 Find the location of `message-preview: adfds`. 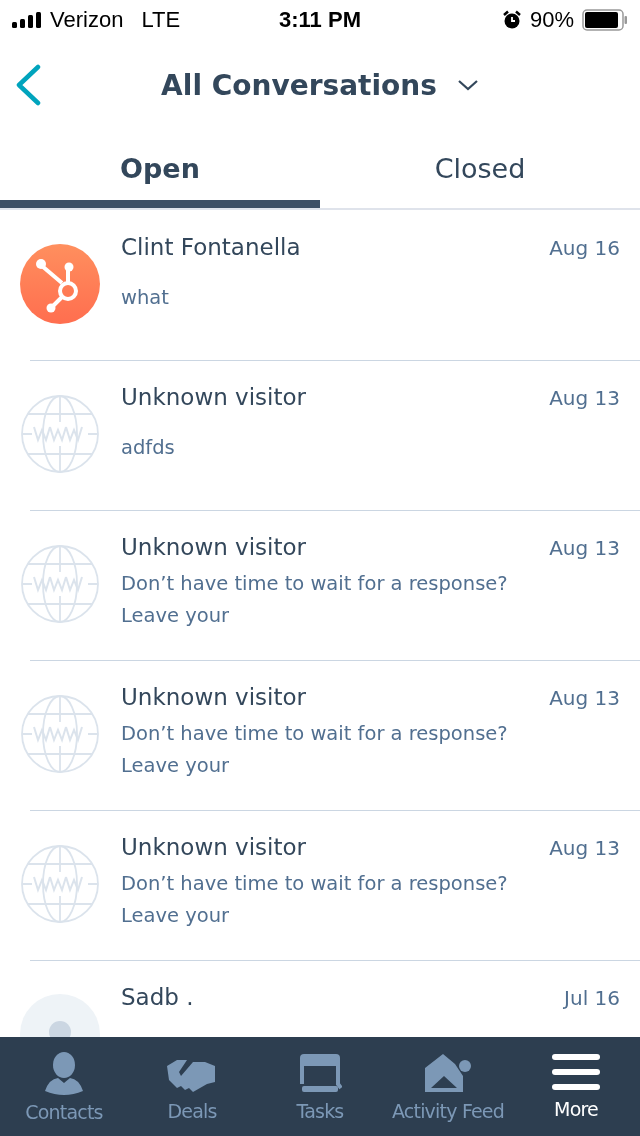

message-preview: adfds is located at coordinates (148, 448).